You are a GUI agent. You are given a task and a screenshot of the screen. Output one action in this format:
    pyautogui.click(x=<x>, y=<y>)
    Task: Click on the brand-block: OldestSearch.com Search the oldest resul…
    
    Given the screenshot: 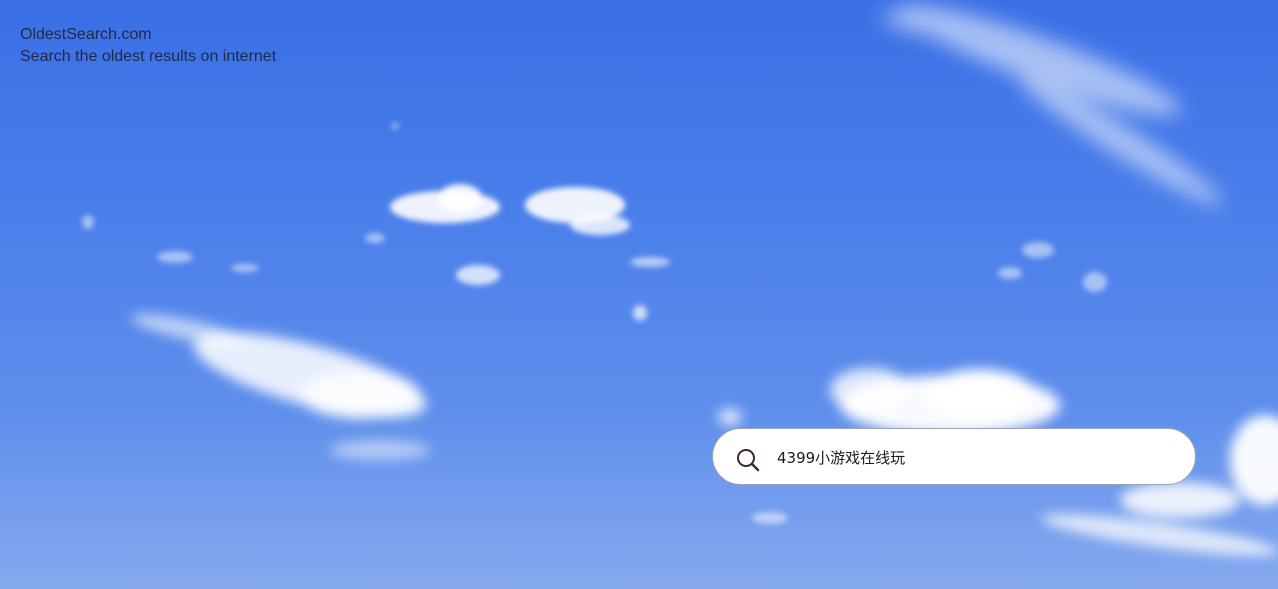 What is the action you would take?
    pyautogui.click(x=148, y=46)
    